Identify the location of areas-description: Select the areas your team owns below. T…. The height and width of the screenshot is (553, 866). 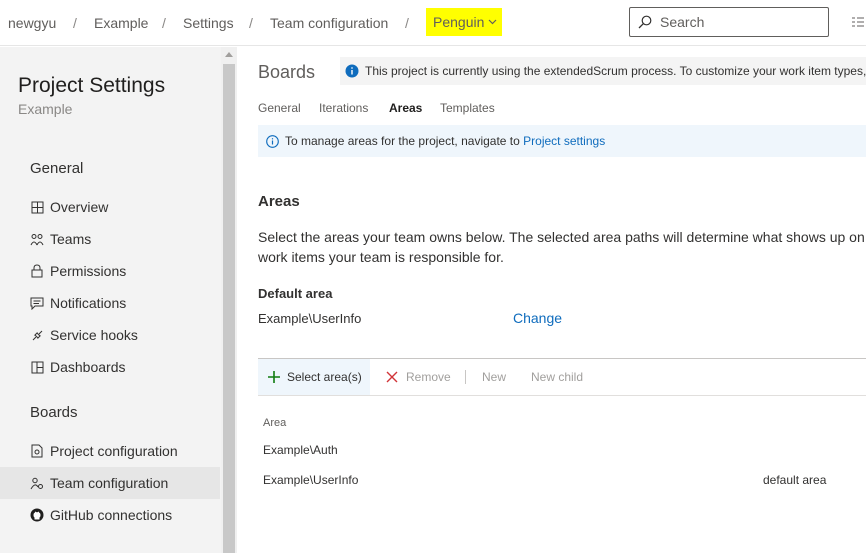
(562, 247).